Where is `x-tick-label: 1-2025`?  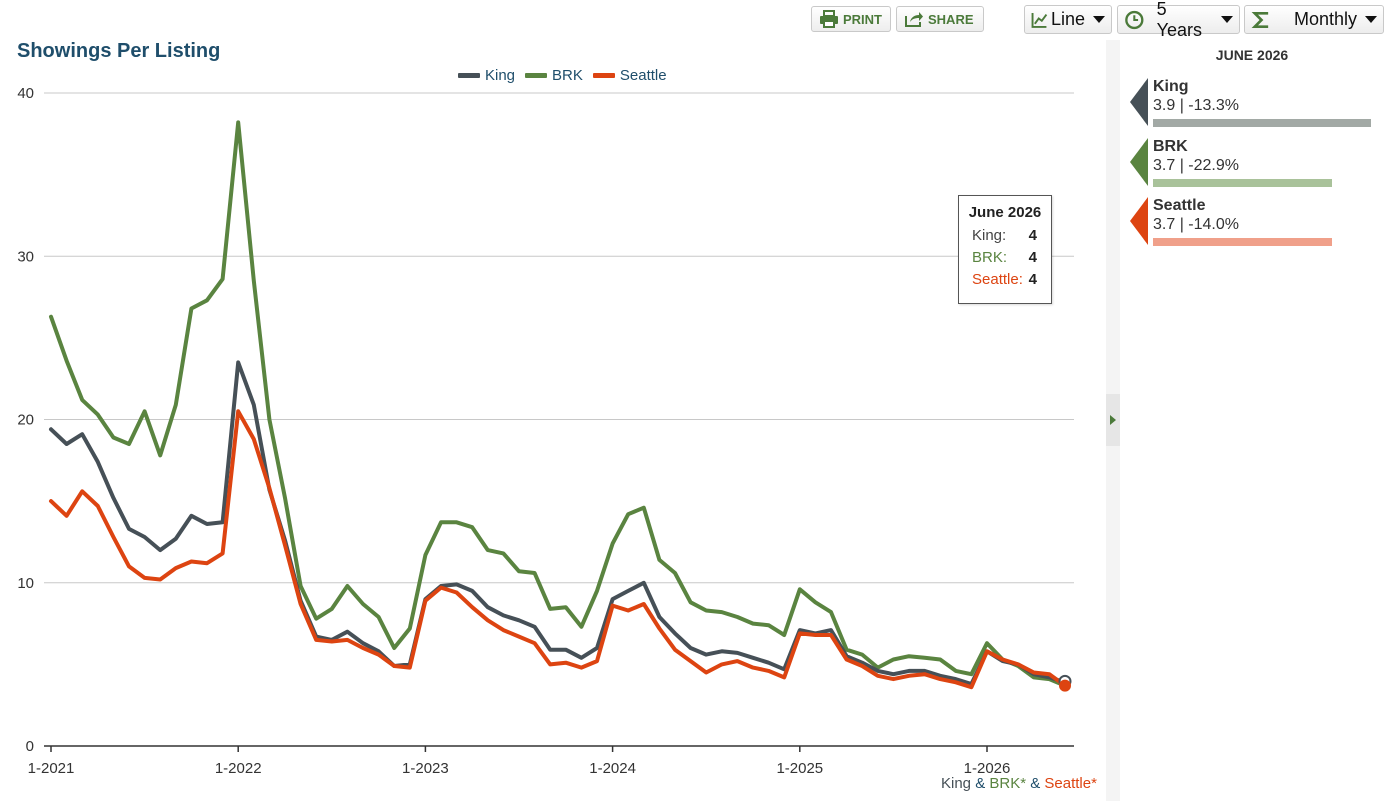
x-tick-label: 1-2025 is located at coordinates (799, 768).